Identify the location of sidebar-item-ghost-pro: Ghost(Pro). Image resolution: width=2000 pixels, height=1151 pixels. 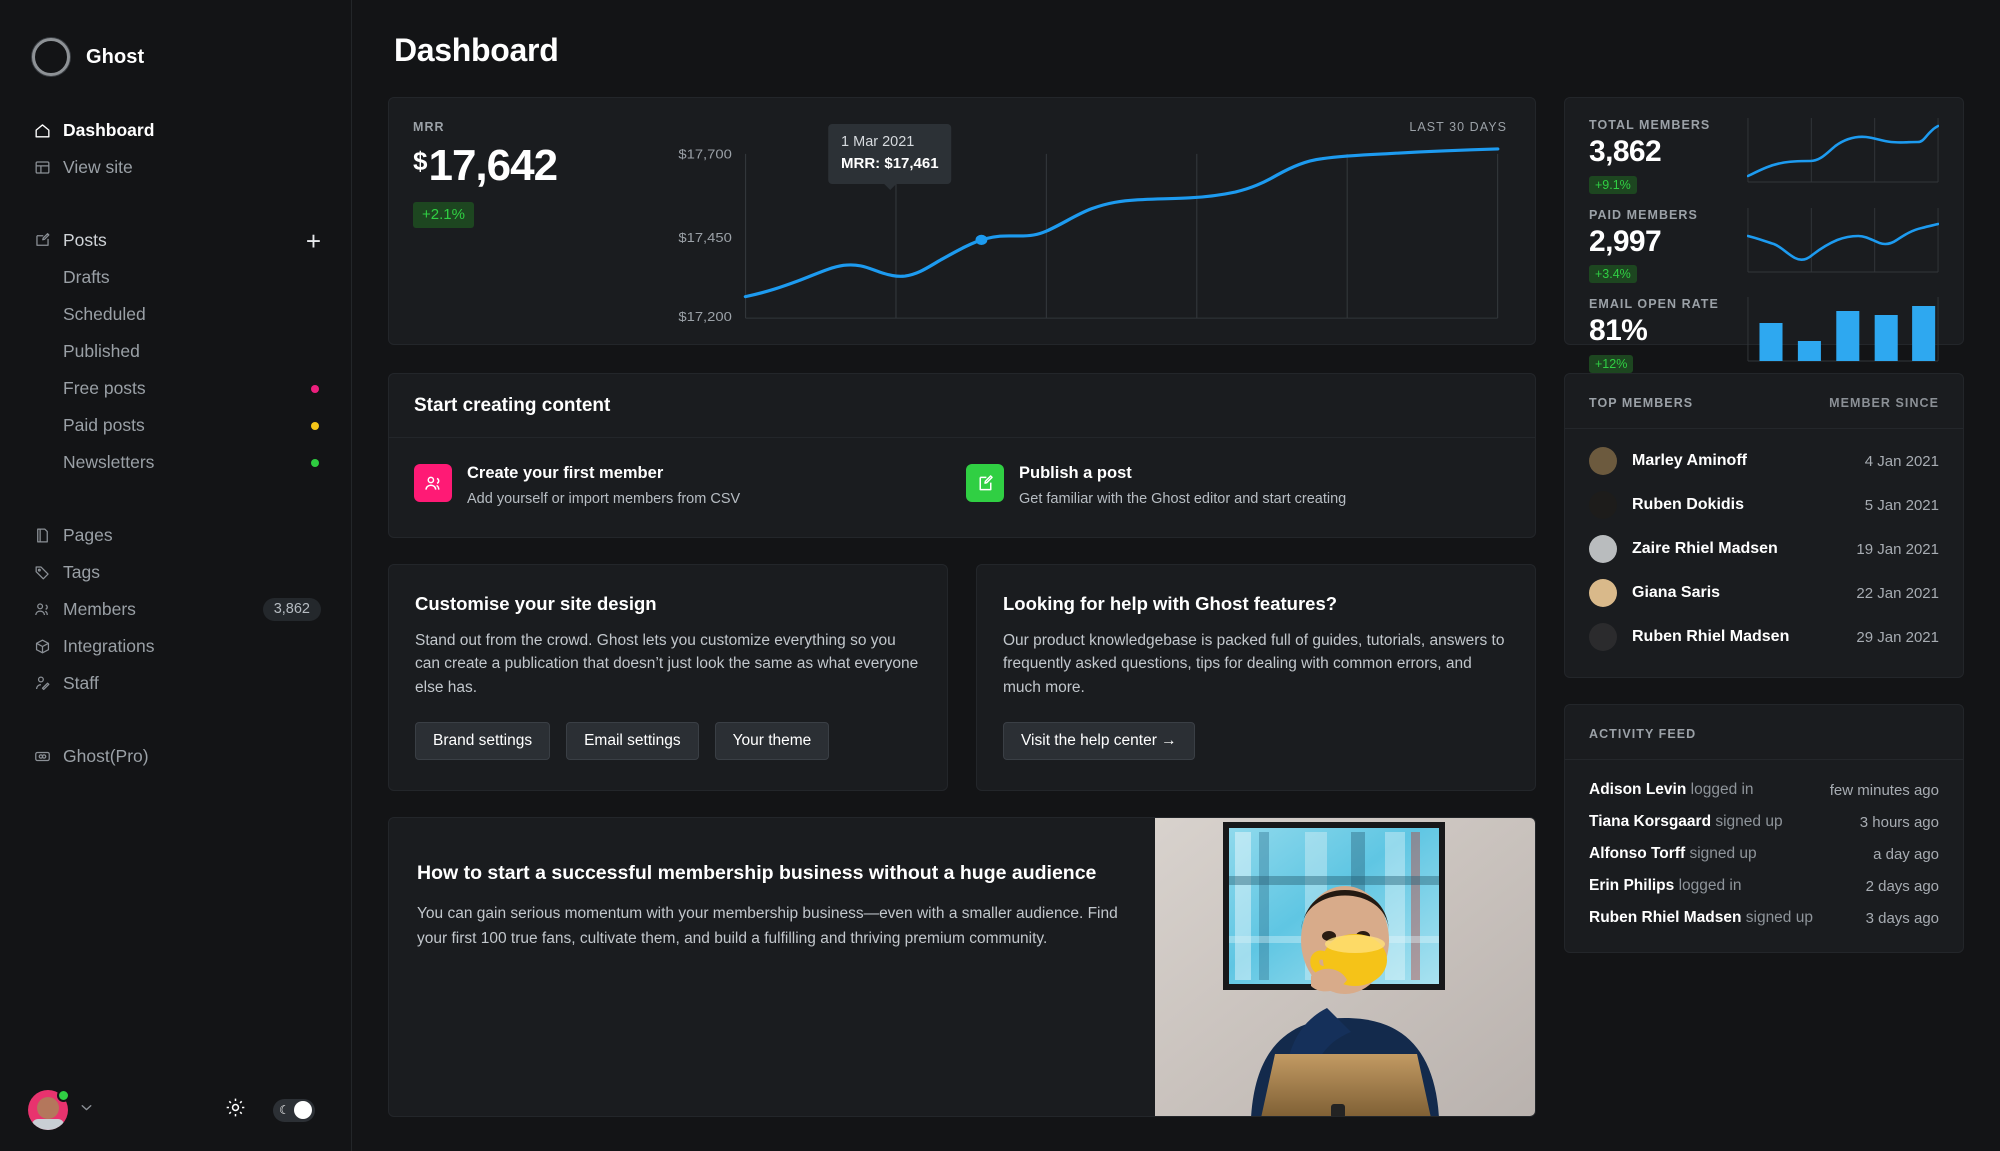
(175, 756).